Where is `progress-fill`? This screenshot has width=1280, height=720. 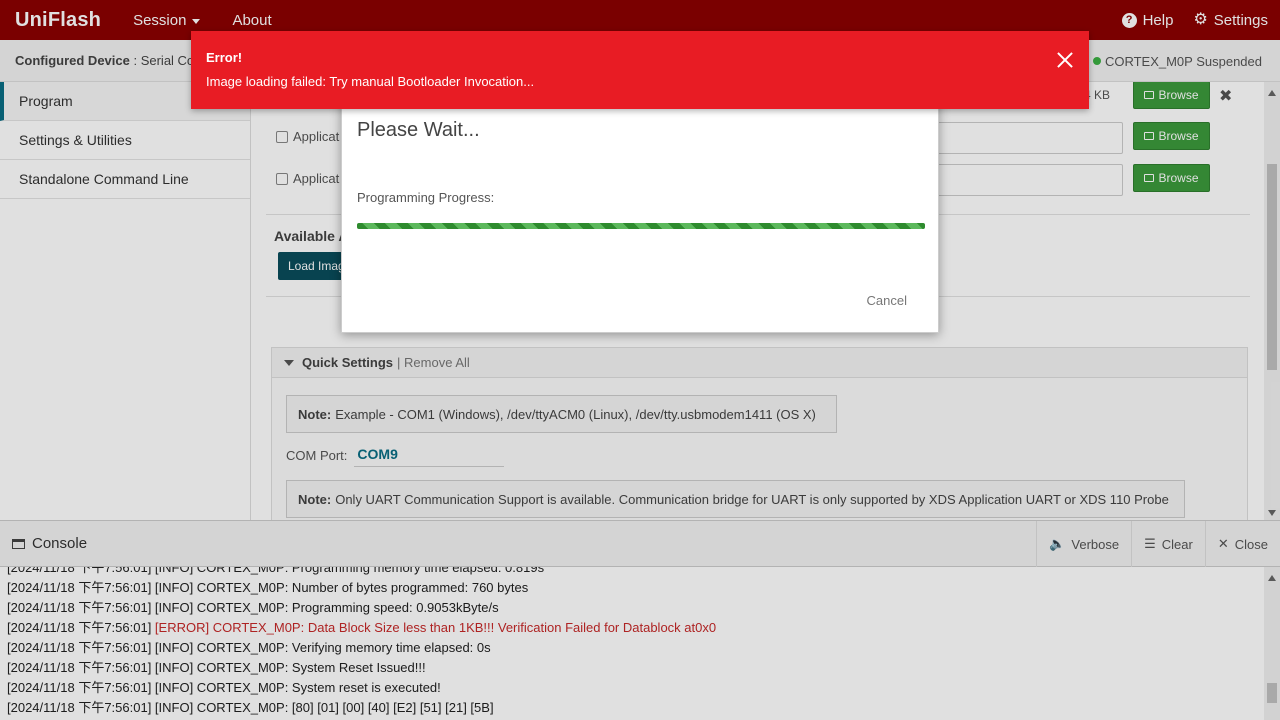 progress-fill is located at coordinates (641, 226).